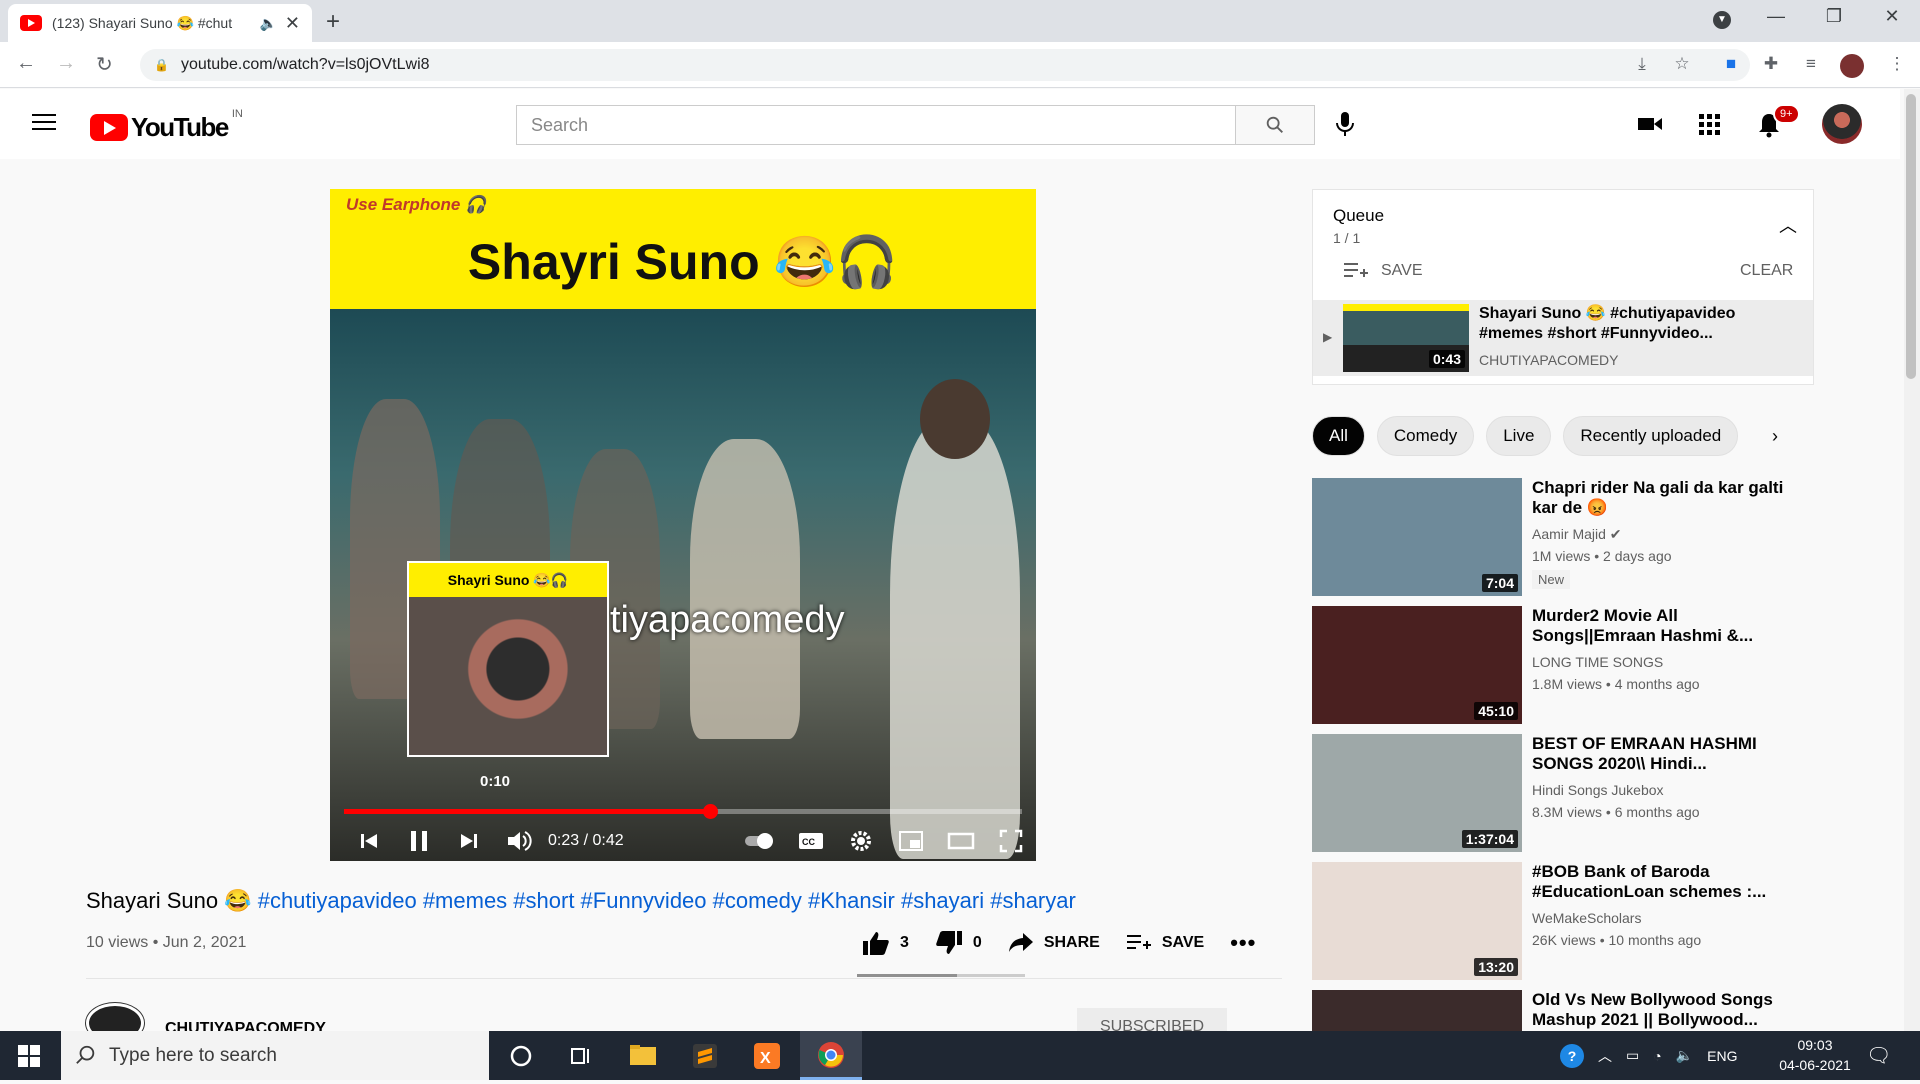  I want to click on restore-button: ❐, so click(1834, 16).